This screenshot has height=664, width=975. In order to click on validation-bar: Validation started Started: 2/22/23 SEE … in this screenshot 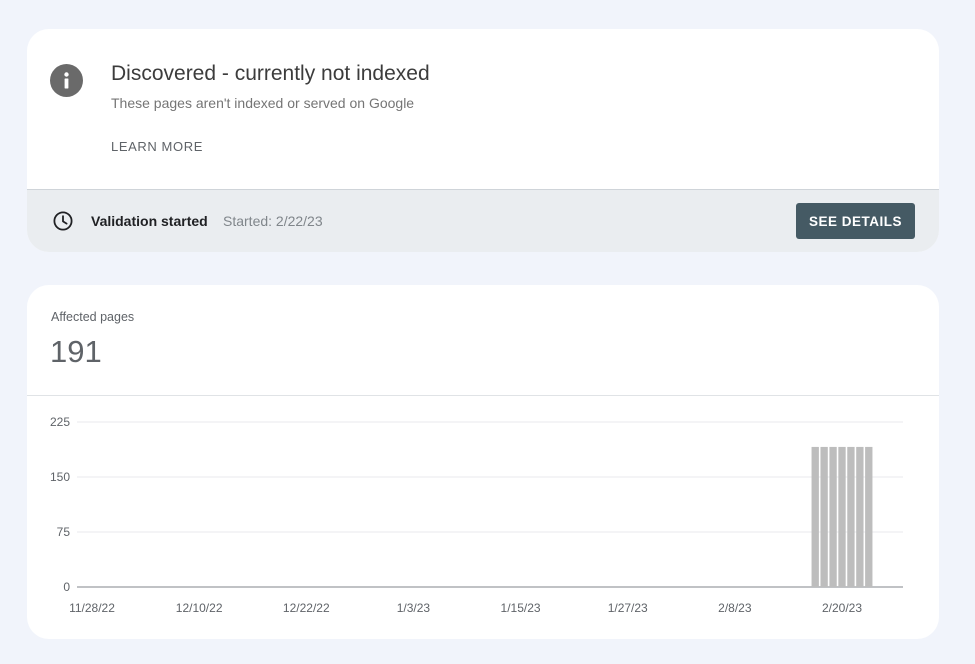, I will do `click(483, 220)`.